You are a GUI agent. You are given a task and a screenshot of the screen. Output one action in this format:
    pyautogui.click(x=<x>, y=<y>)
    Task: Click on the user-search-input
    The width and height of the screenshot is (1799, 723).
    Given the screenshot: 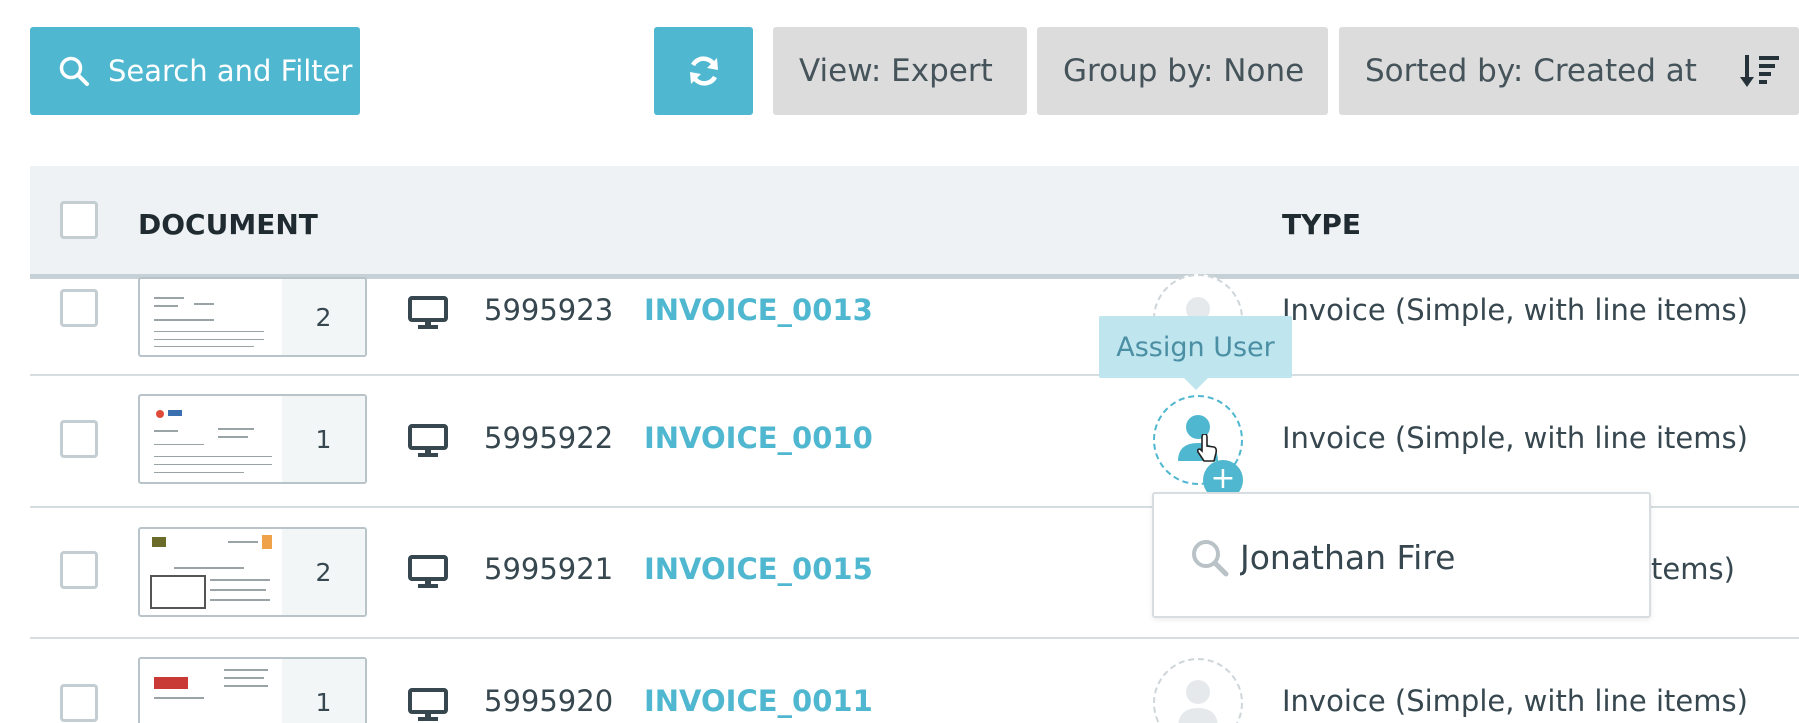 What is the action you would take?
    pyautogui.click(x=1435, y=557)
    